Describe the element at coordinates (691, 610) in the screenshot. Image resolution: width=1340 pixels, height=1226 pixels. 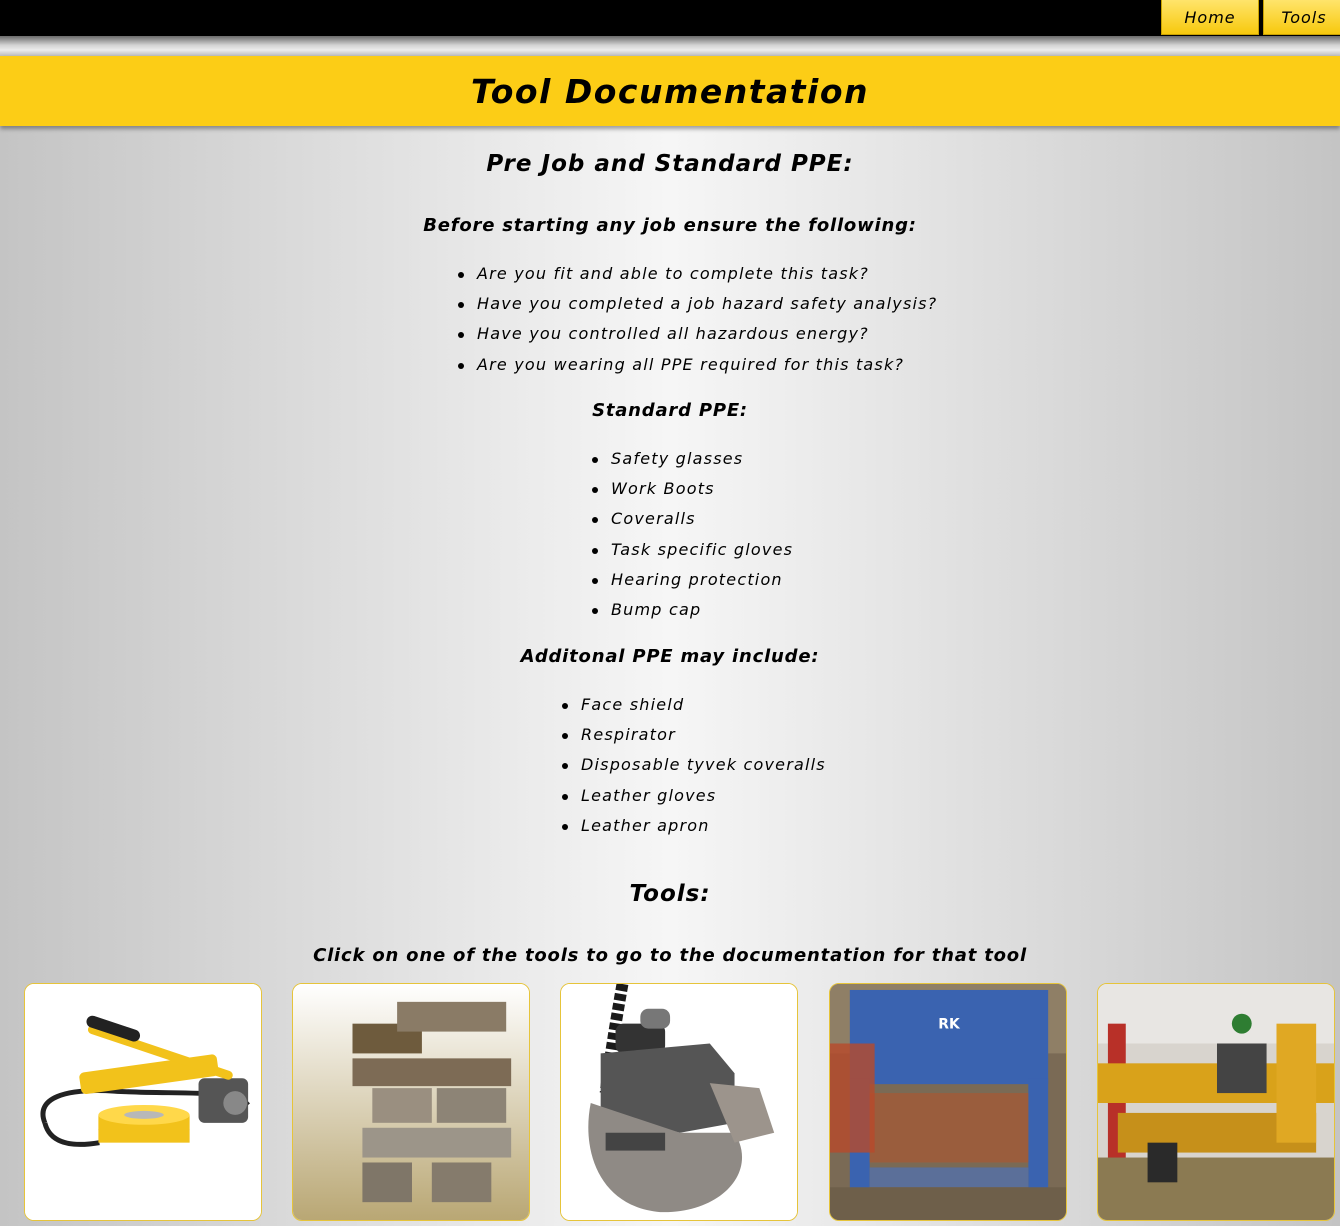
I see `list-item: Bump cap` at that location.